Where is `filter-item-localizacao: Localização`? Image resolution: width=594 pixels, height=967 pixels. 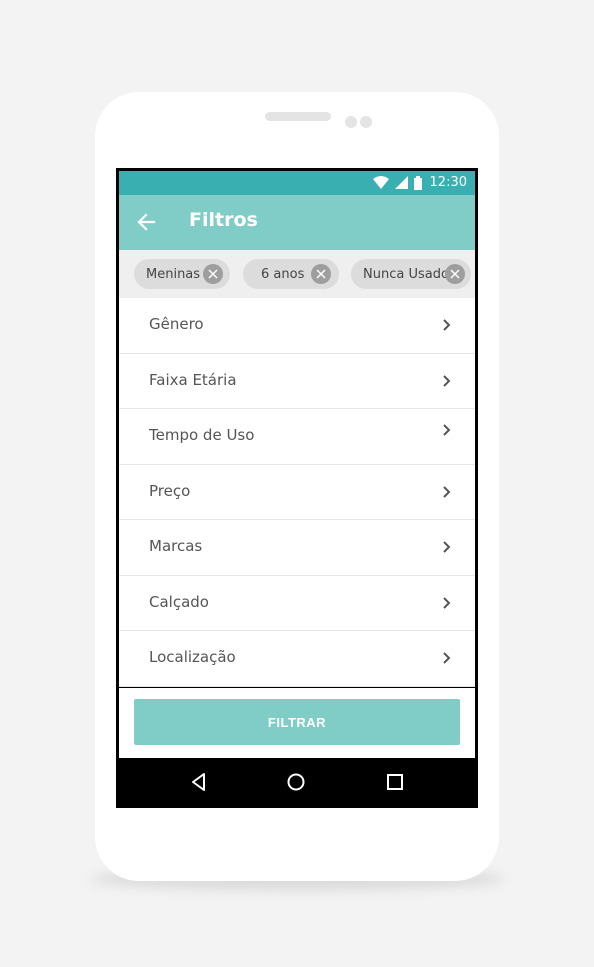
filter-item-localizacao: Localização is located at coordinates (297, 659).